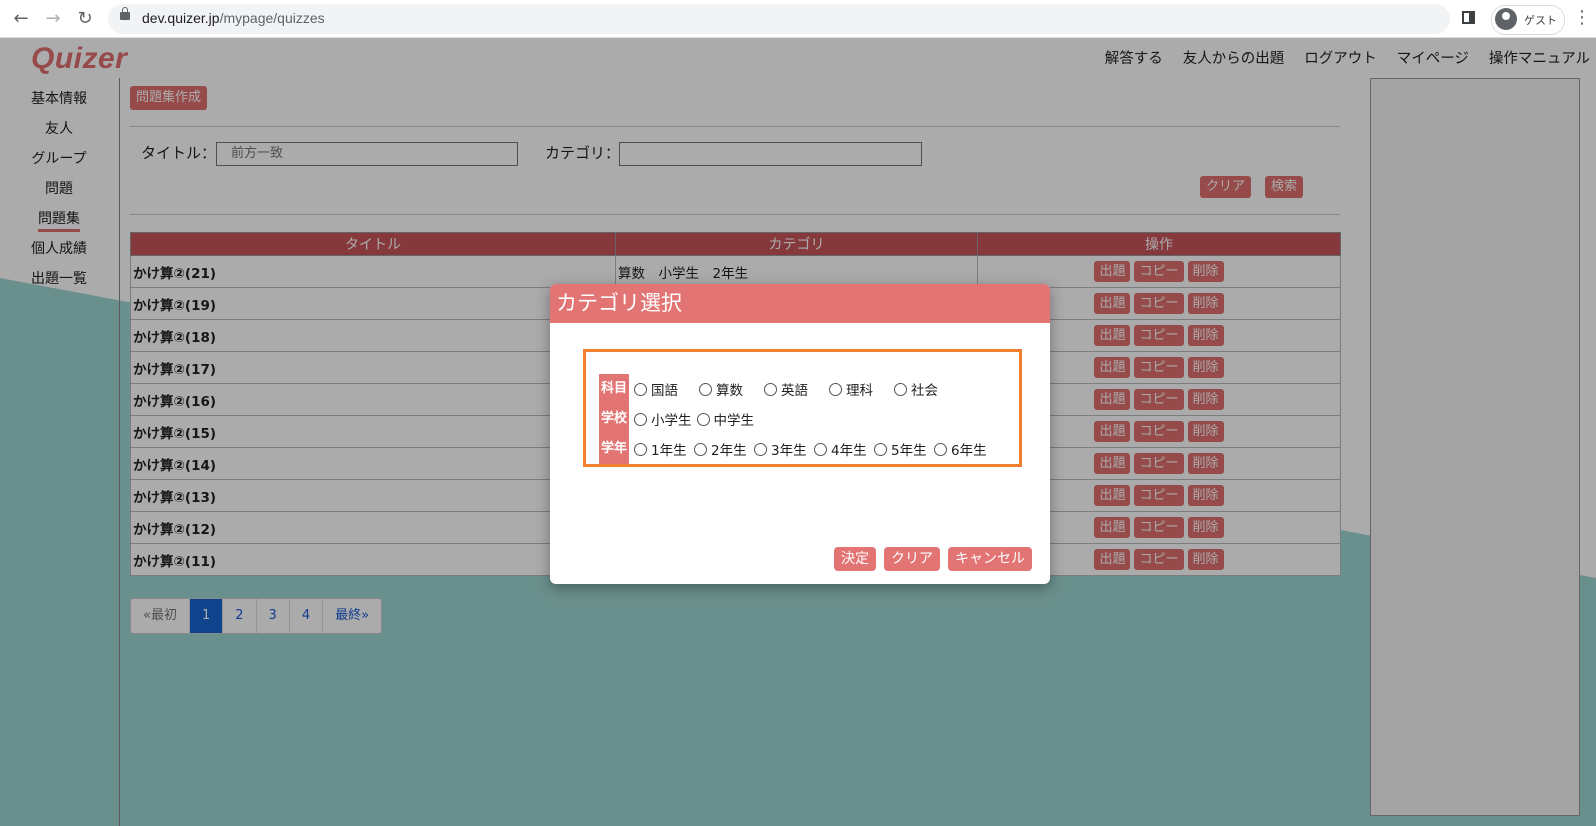 The width and height of the screenshot is (1596, 826). I want to click on category-option: 3年生, so click(781, 449).